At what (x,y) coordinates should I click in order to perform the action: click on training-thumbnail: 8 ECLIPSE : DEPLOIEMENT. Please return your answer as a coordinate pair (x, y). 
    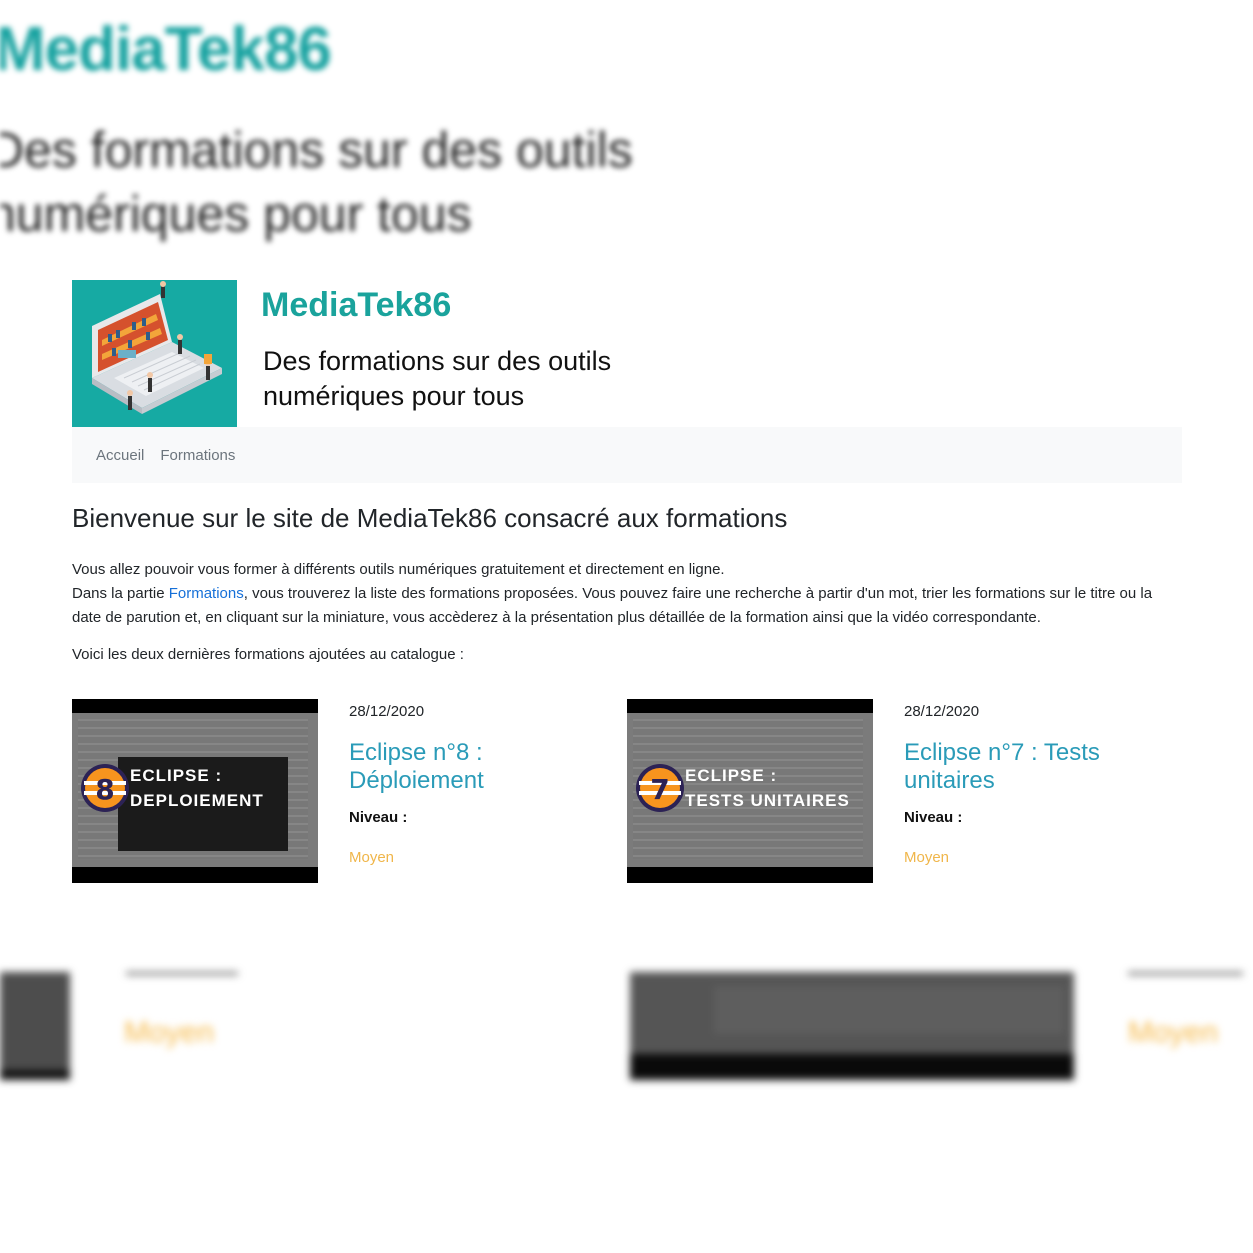
    Looking at the image, I should click on (195, 791).